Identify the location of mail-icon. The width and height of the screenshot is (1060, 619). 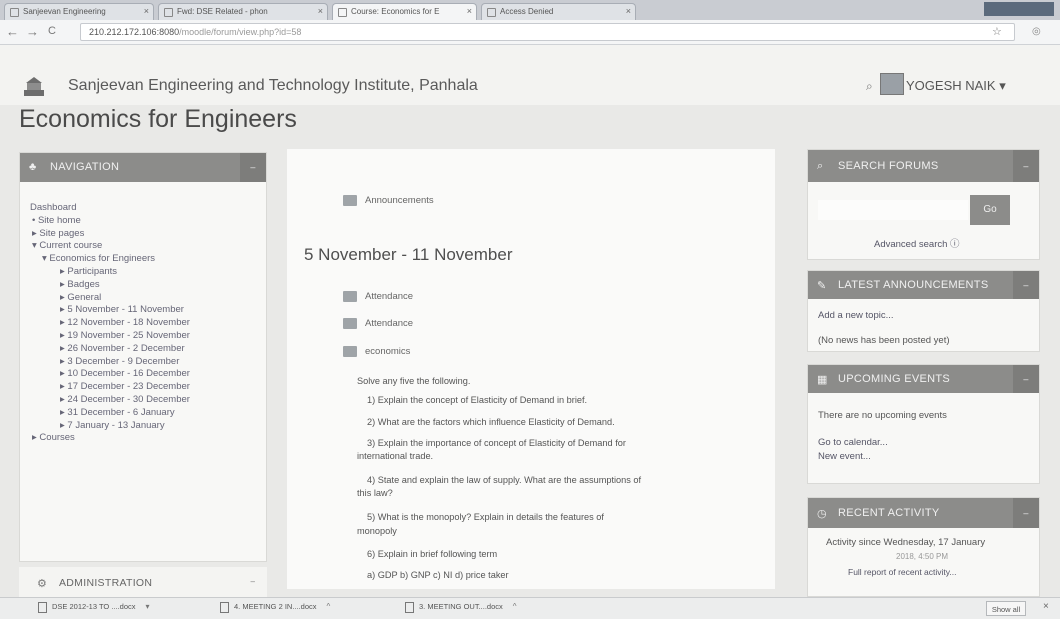
(168, 12).